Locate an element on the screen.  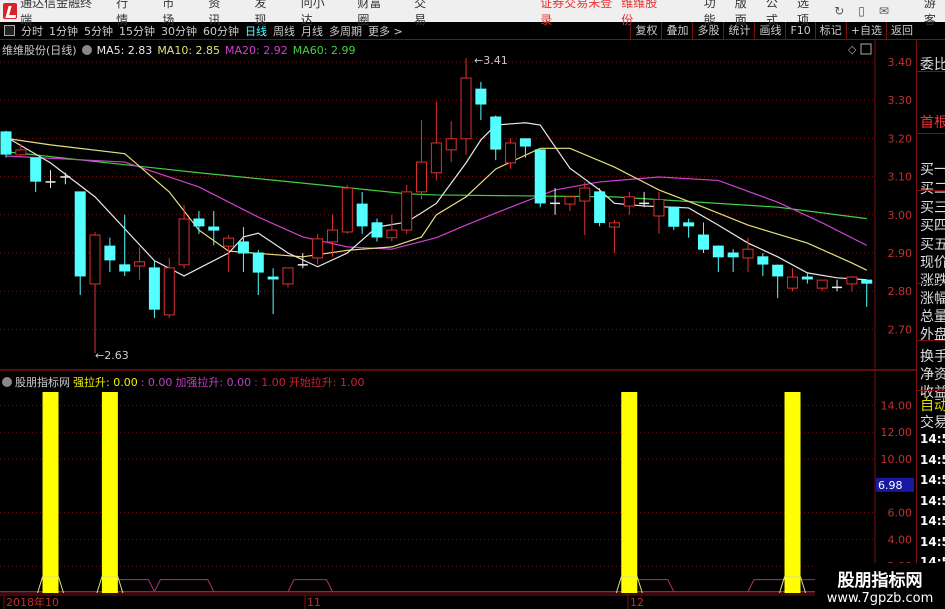
btn-diejia: 叠加 is located at coordinates (676, 31).